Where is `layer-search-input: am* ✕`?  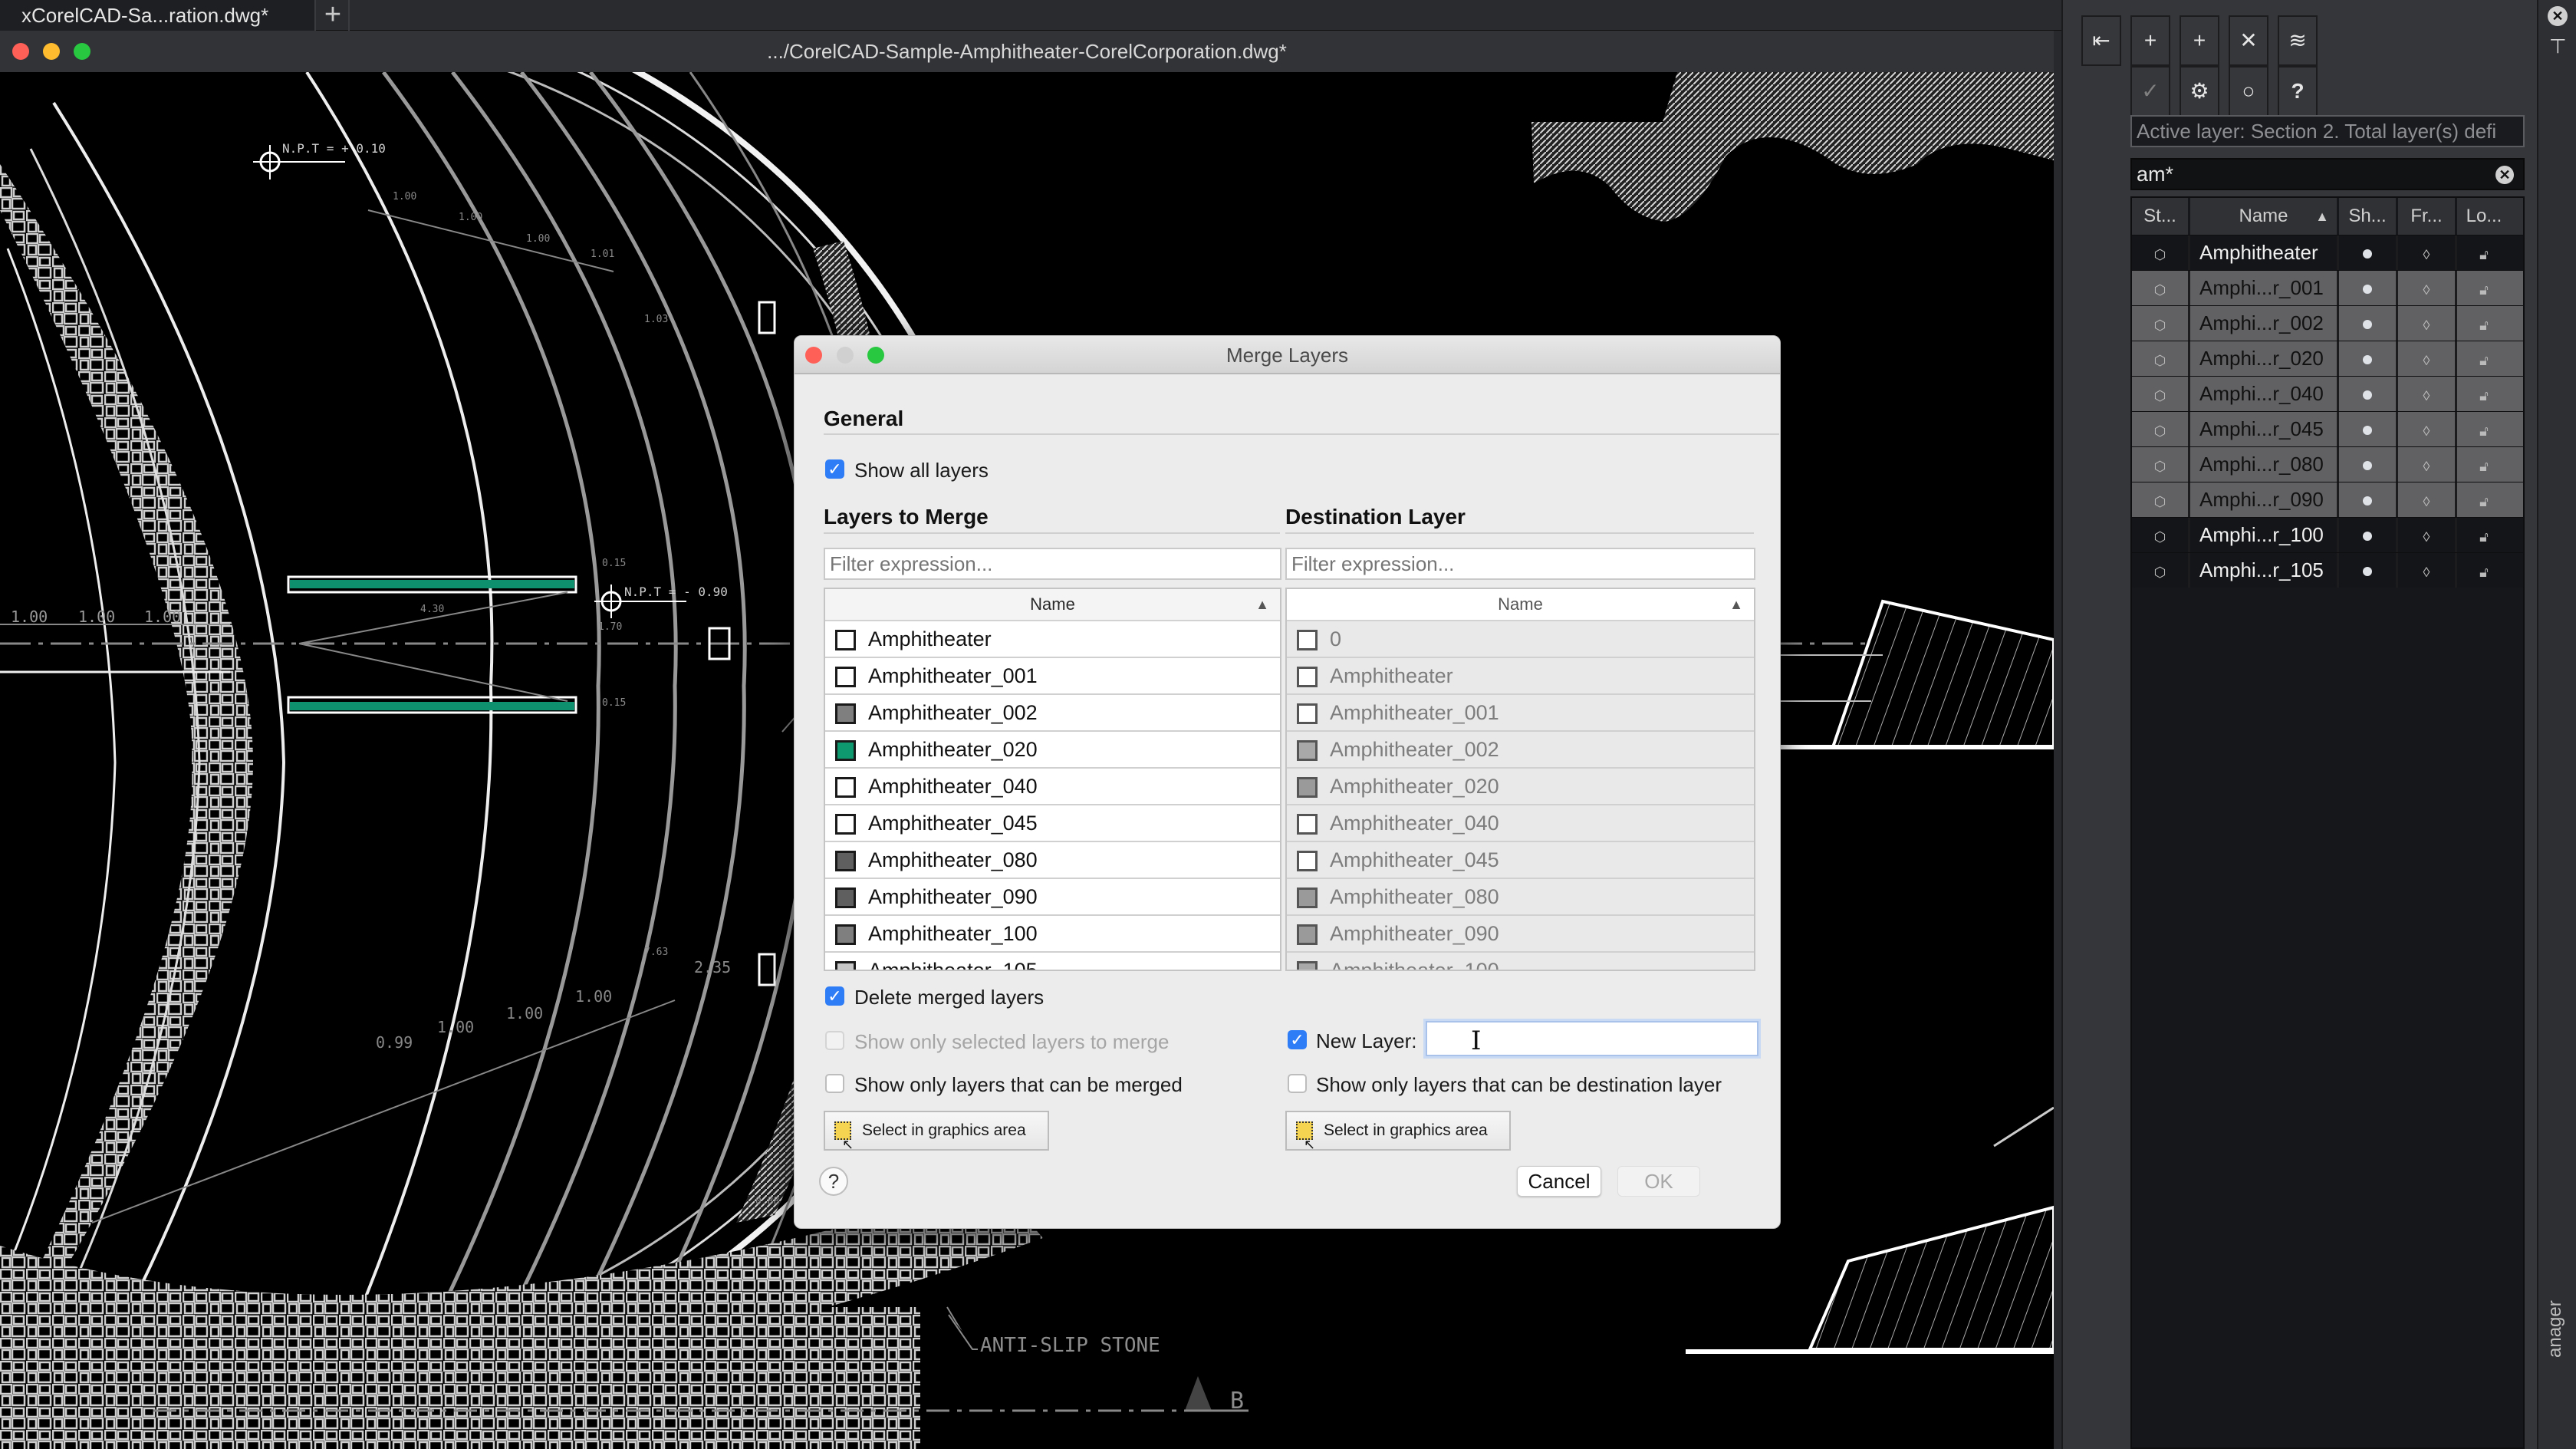 layer-search-input: am* ✕ is located at coordinates (2327, 174).